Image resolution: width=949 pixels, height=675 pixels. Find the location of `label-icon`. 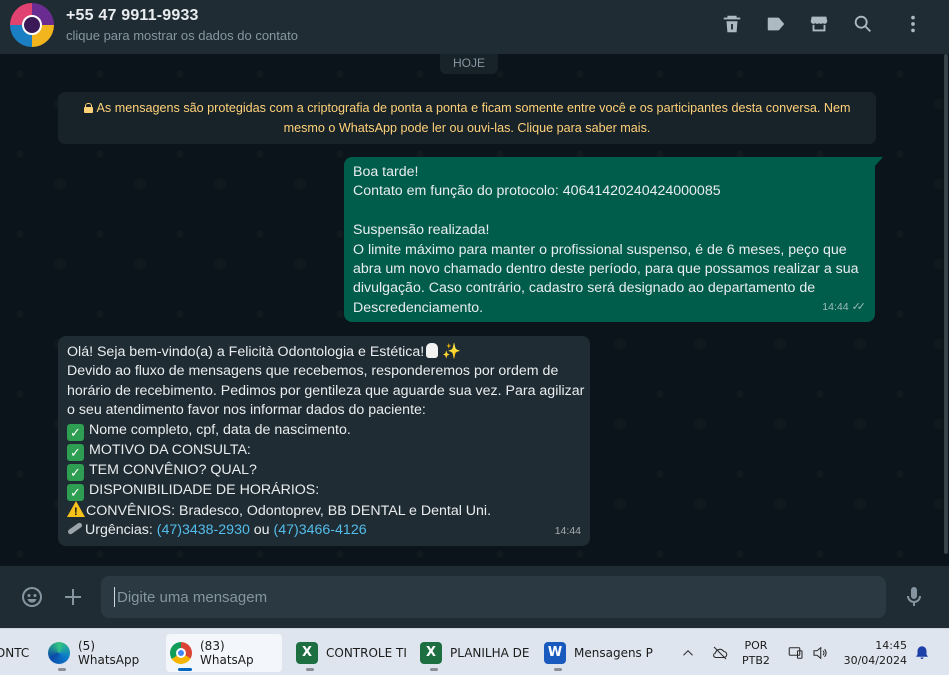

label-icon is located at coordinates (776, 24).